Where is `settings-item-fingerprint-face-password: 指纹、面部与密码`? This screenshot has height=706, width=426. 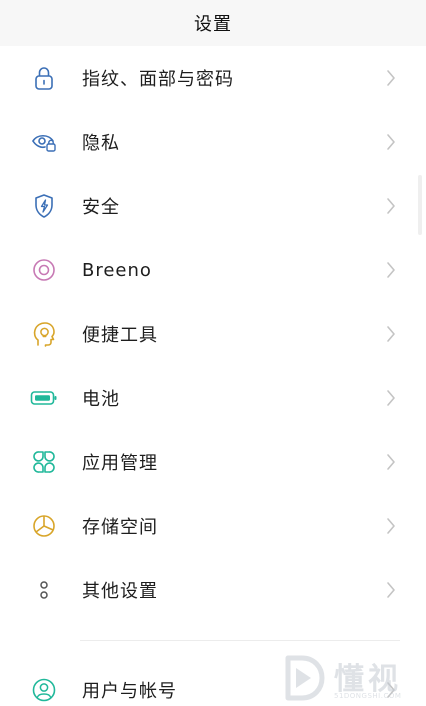
settings-item-fingerprint-face-password: 指纹、面部与密码 is located at coordinates (213, 78).